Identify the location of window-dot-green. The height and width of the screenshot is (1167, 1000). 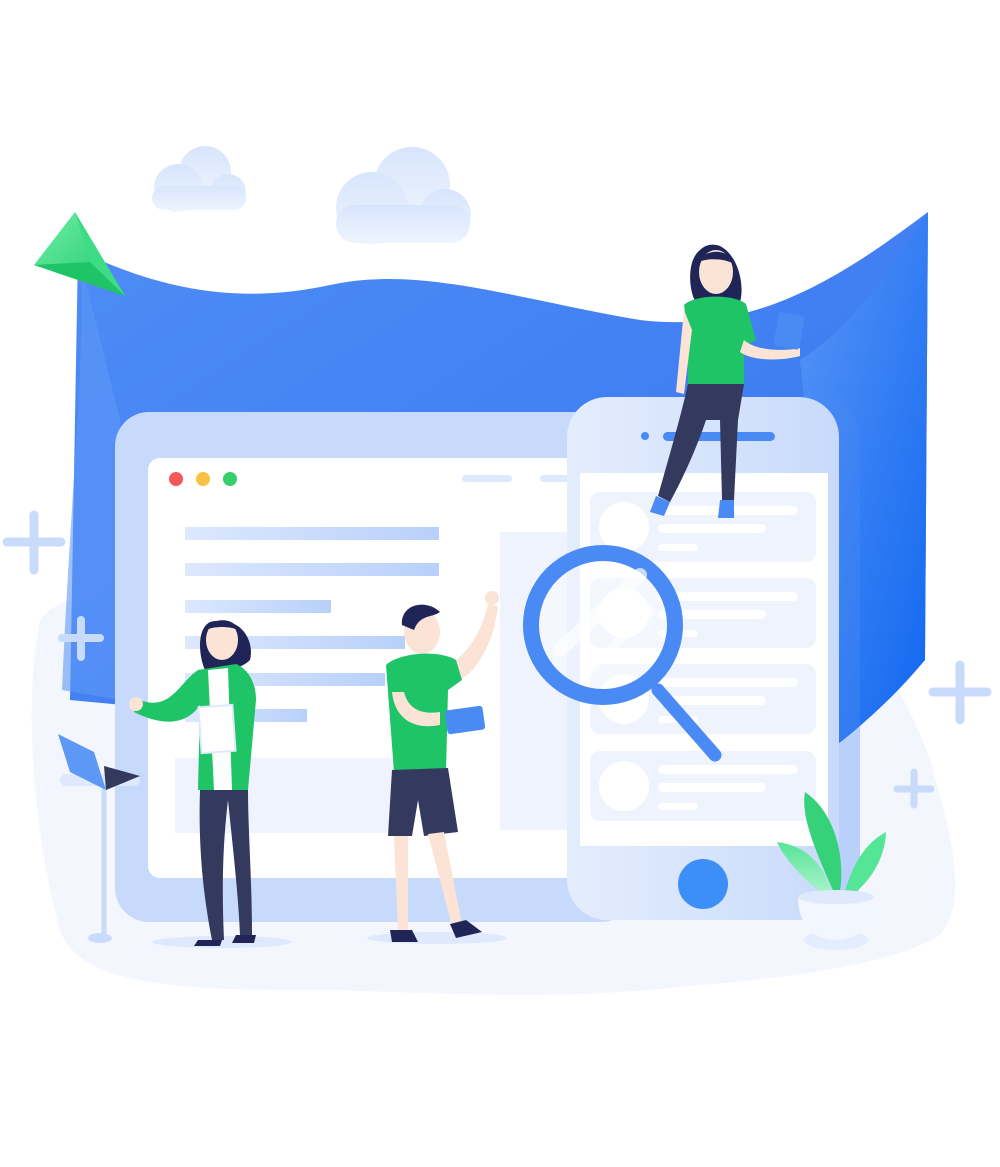
(230, 479).